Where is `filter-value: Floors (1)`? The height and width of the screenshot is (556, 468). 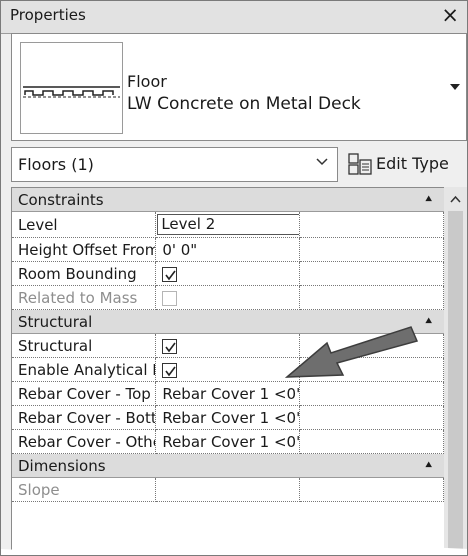 filter-value: Floors (1) is located at coordinates (56, 164).